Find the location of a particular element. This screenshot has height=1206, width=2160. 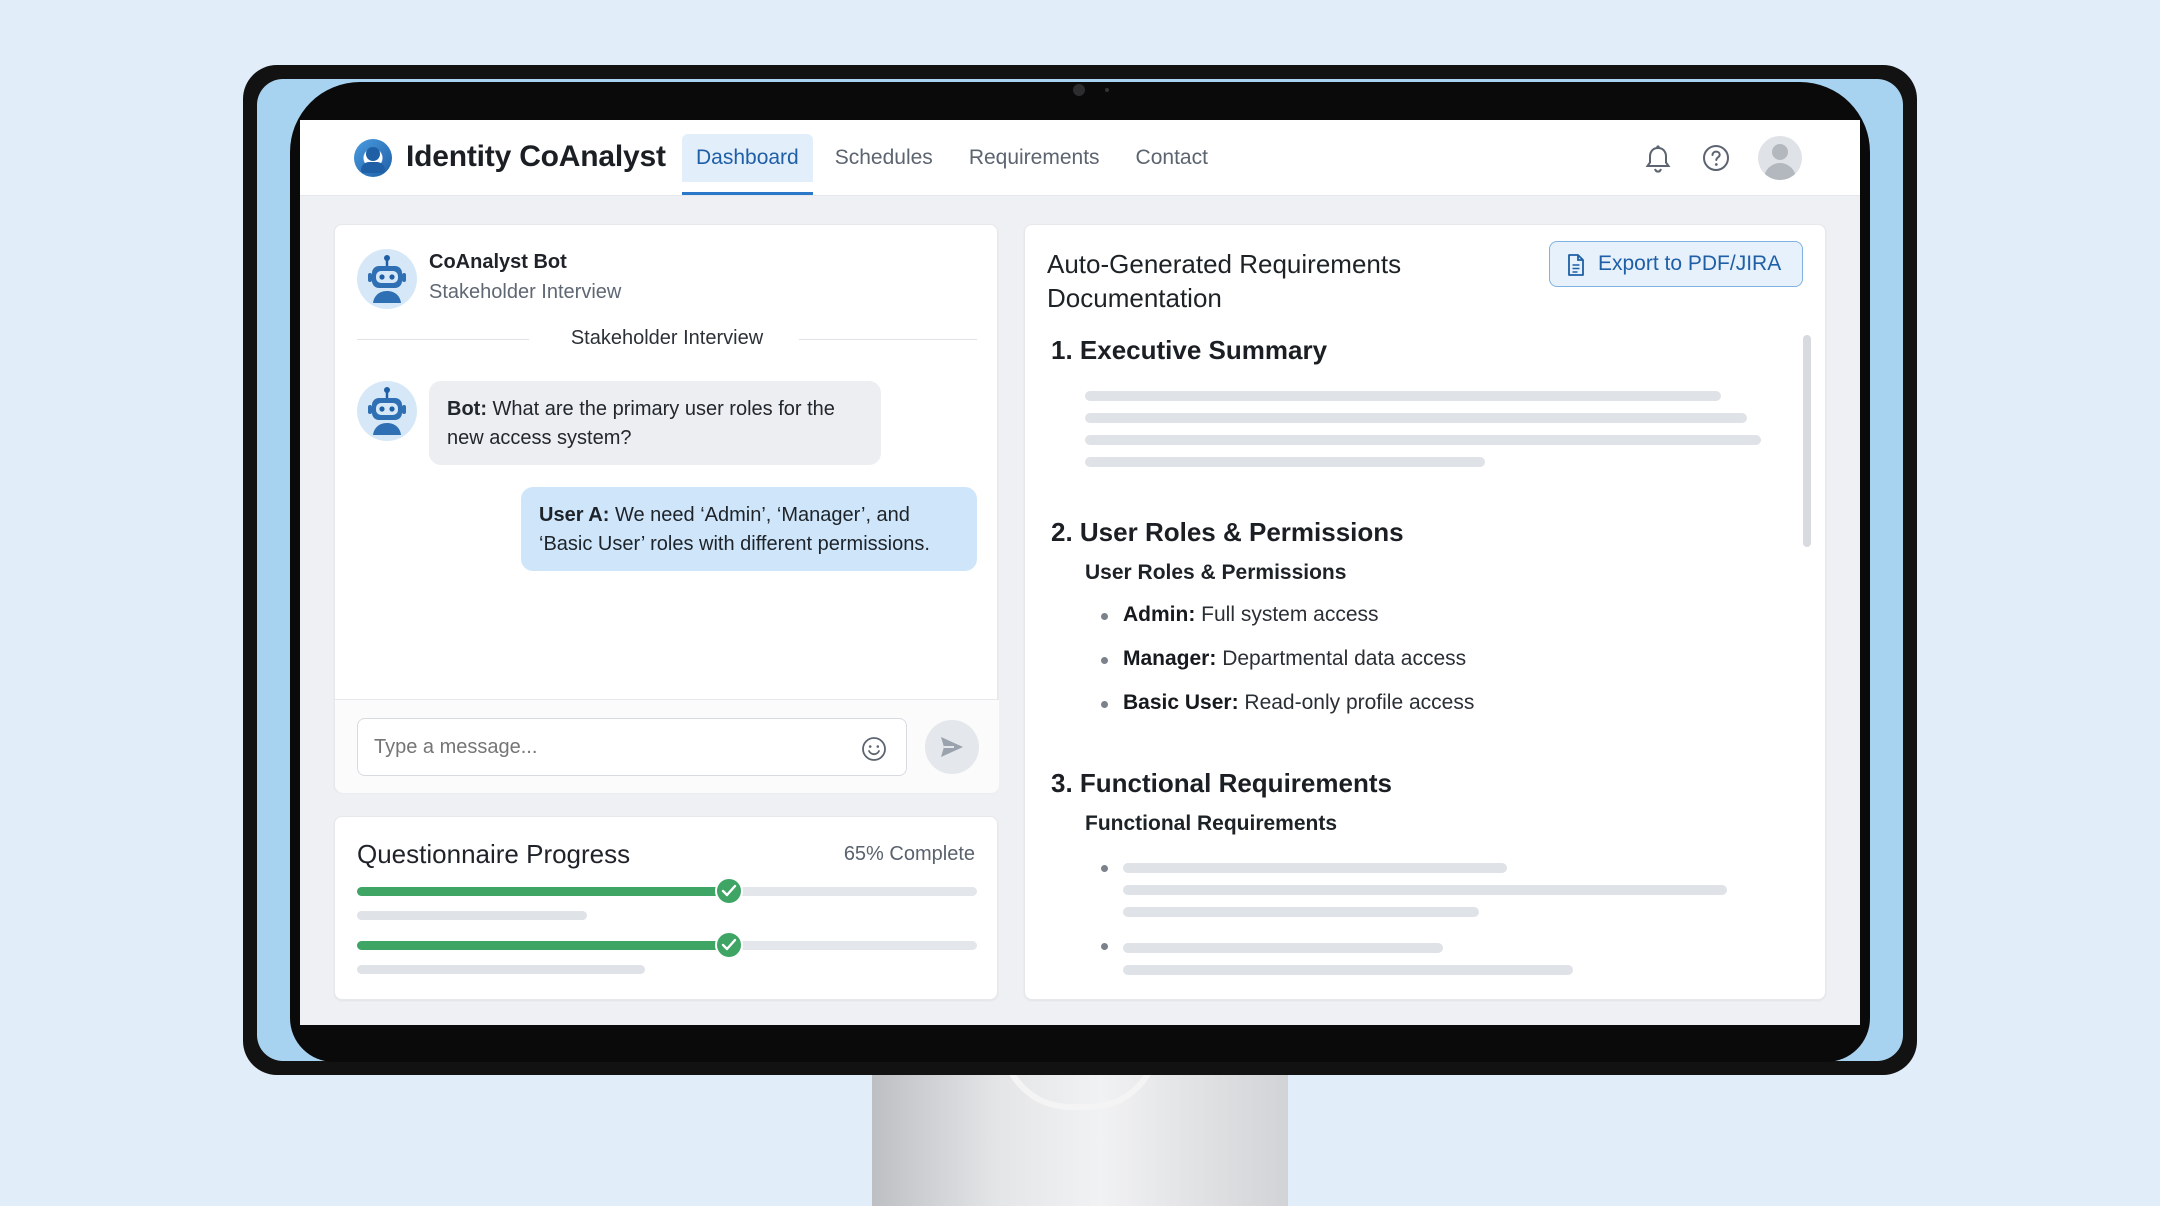

questionnaire-progress-panel: Questionnaire Progress 65% Complete is located at coordinates (666, 908).